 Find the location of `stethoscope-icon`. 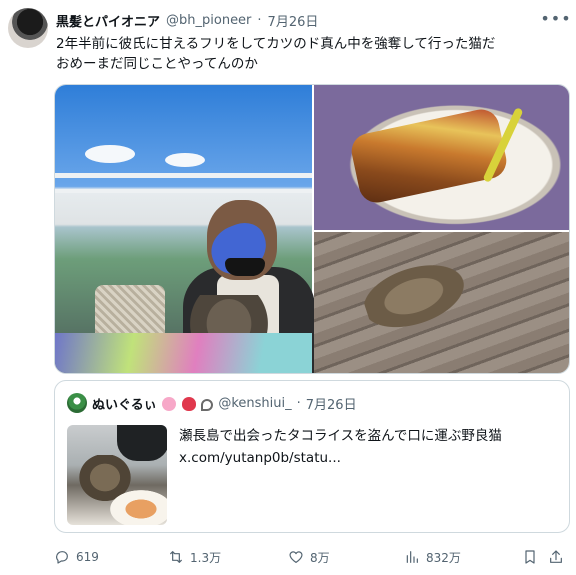

stethoscope-icon is located at coordinates (207, 404).